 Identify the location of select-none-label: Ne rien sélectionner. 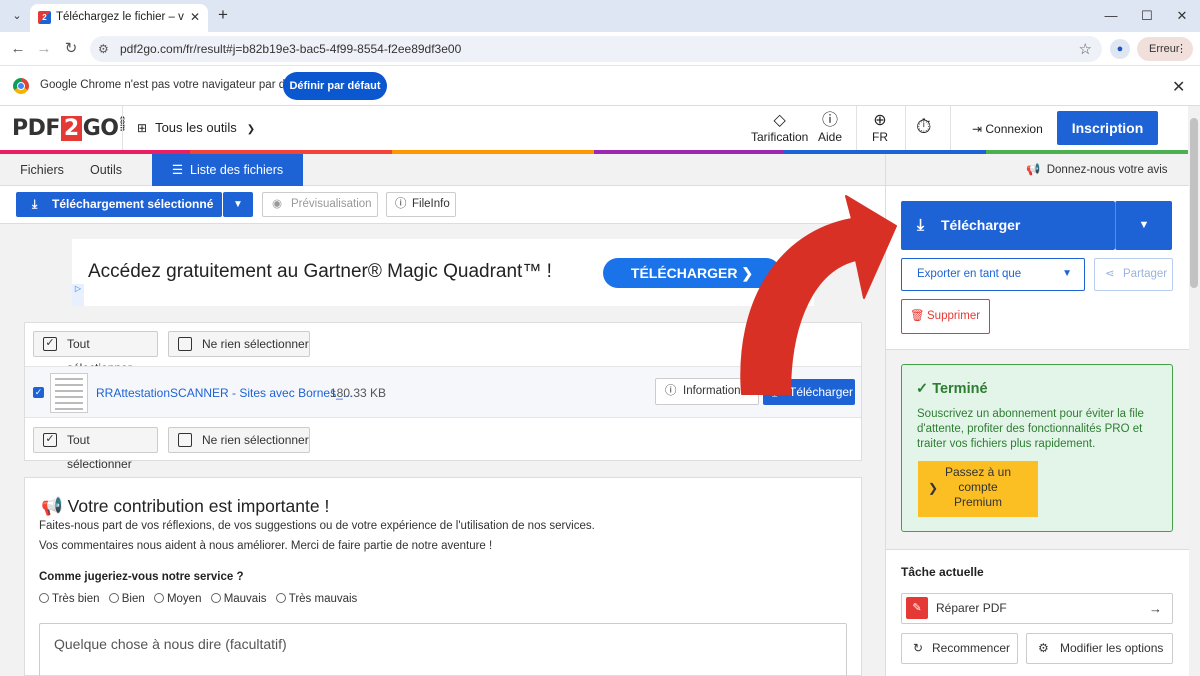
(255, 440).